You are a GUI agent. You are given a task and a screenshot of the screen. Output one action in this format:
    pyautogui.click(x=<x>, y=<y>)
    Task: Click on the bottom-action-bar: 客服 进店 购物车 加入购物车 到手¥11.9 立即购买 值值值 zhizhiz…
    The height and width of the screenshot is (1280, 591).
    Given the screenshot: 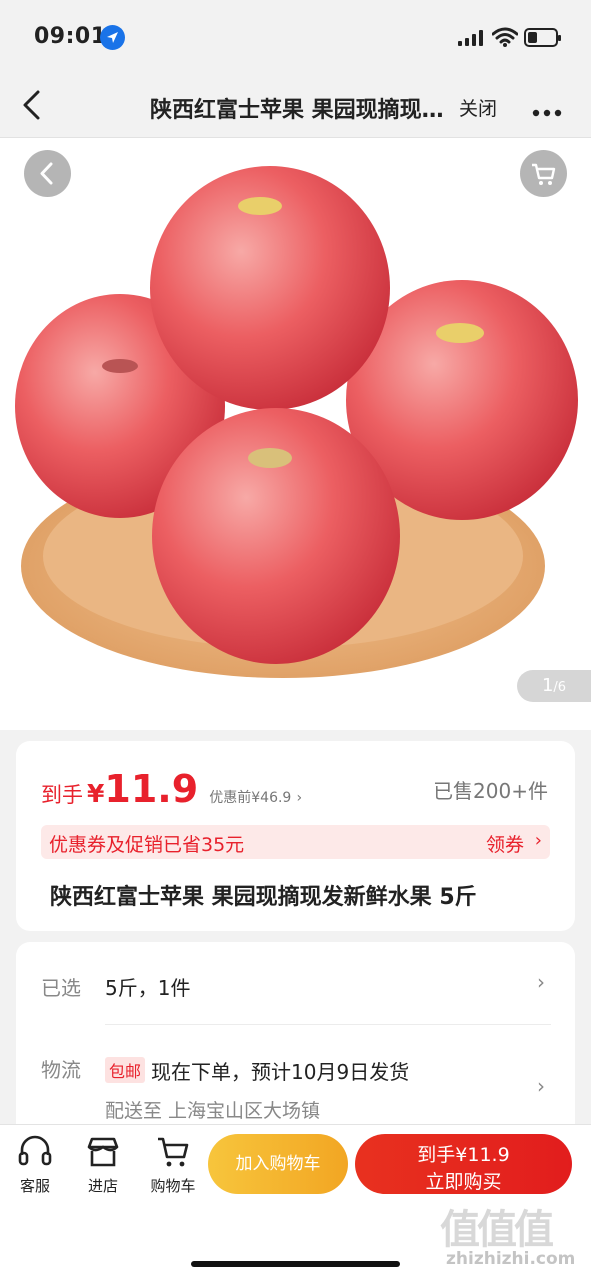 What is the action you would take?
    pyautogui.click(x=295, y=1202)
    